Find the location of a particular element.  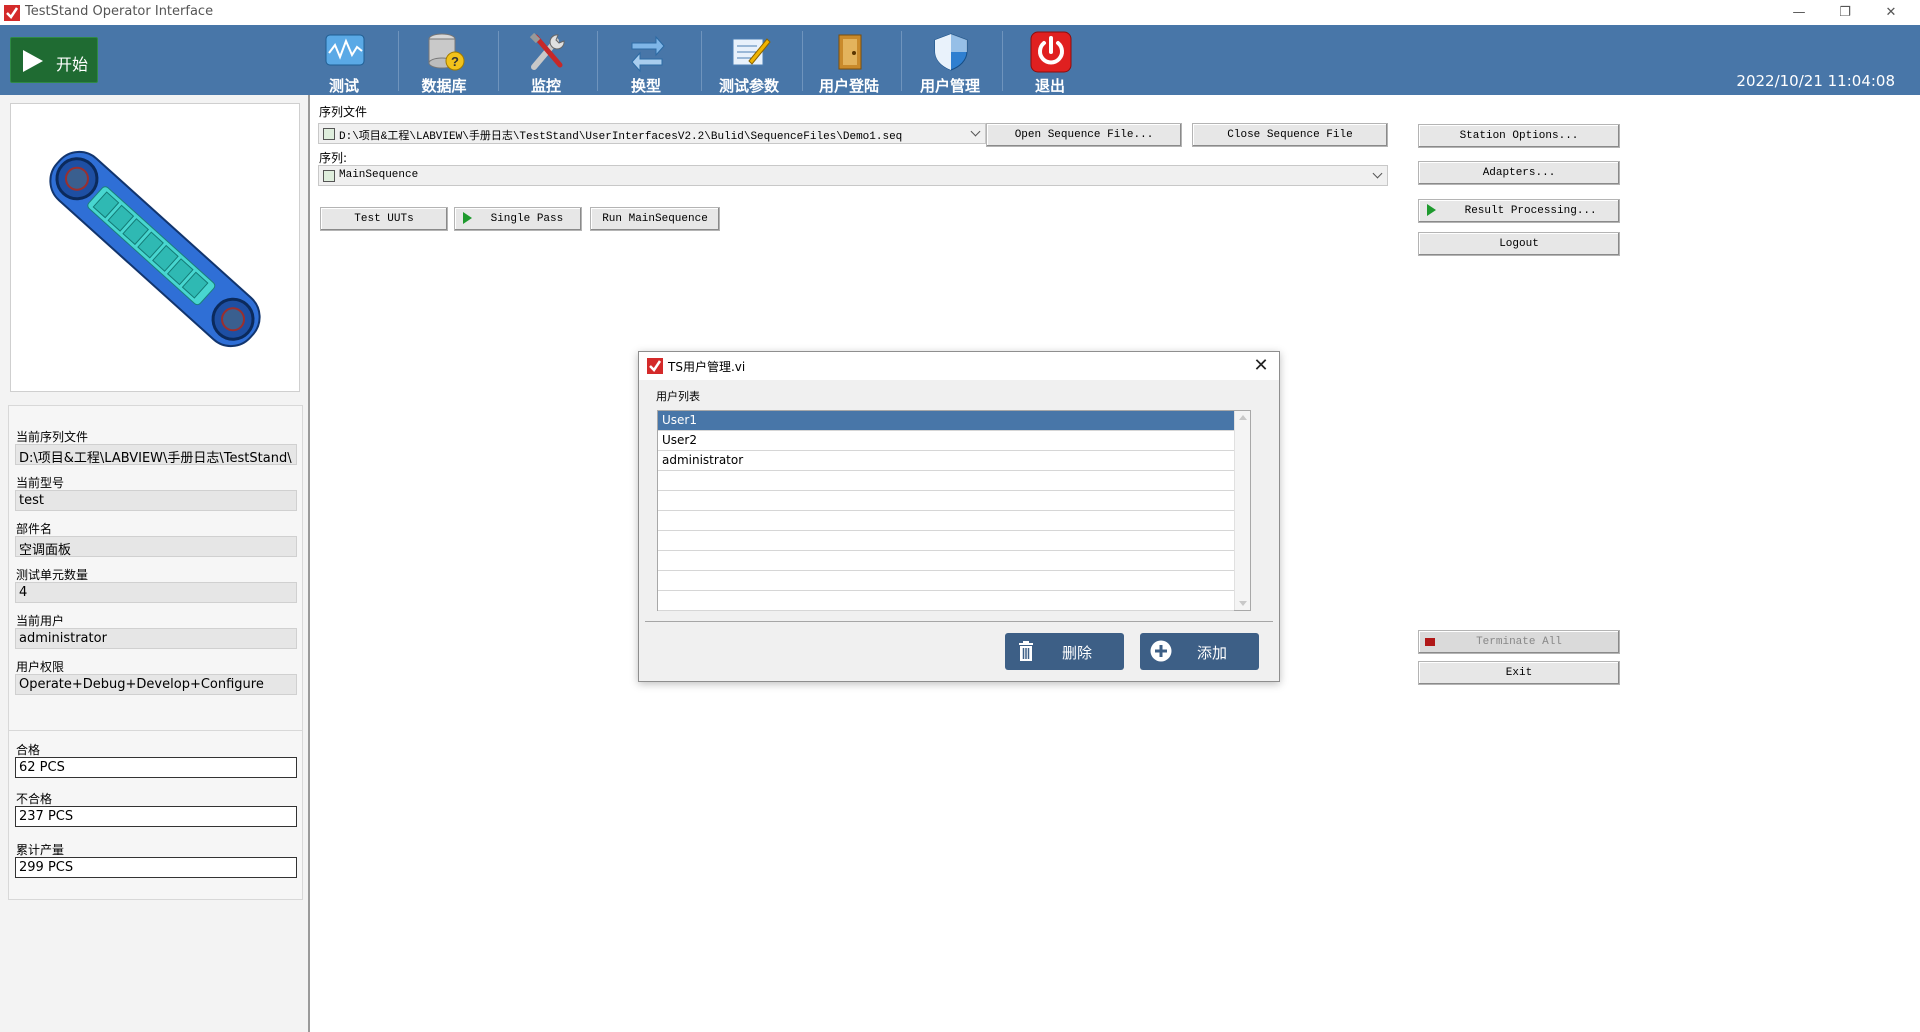

toolbar-monitor-label: 监控 is located at coordinates (545, 86).